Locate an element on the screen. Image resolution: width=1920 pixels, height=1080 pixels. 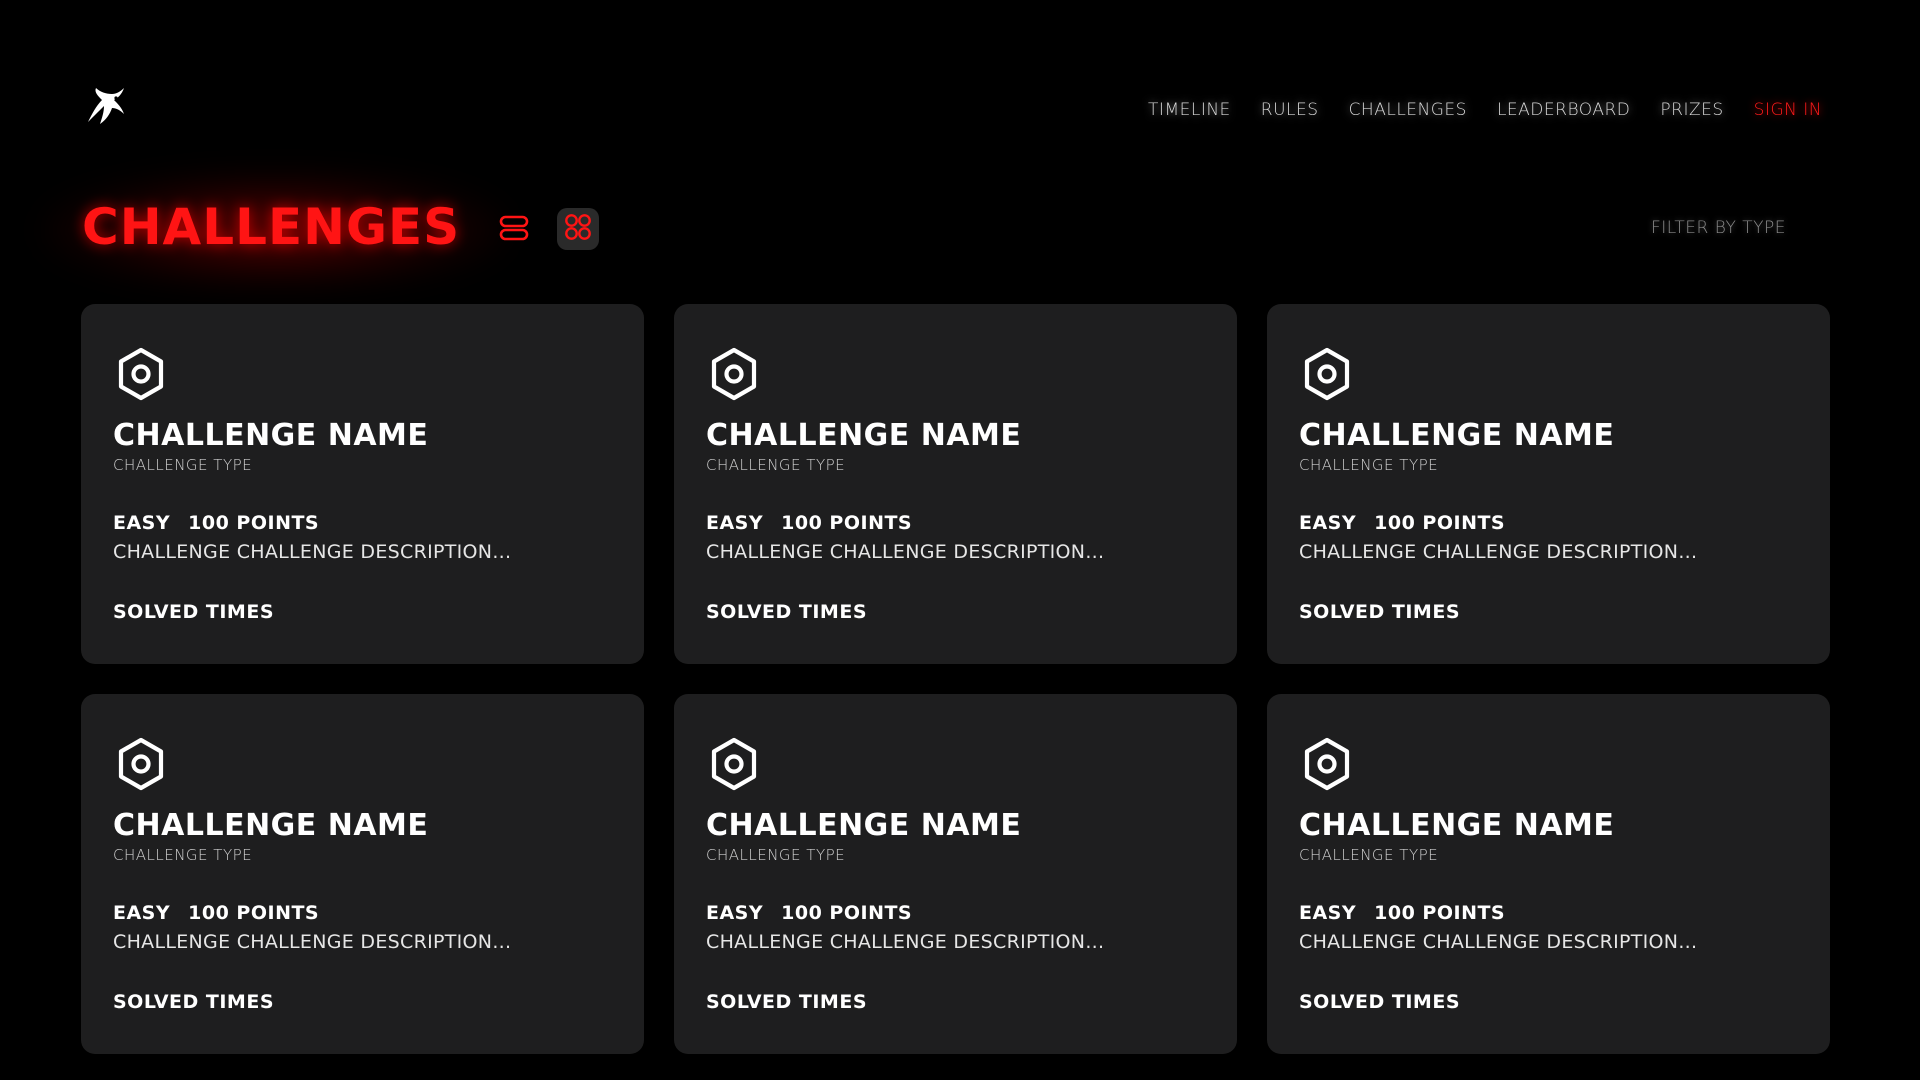
filter-by-type-dropdown: FILTER BY TYPE is located at coordinates (1718, 228).